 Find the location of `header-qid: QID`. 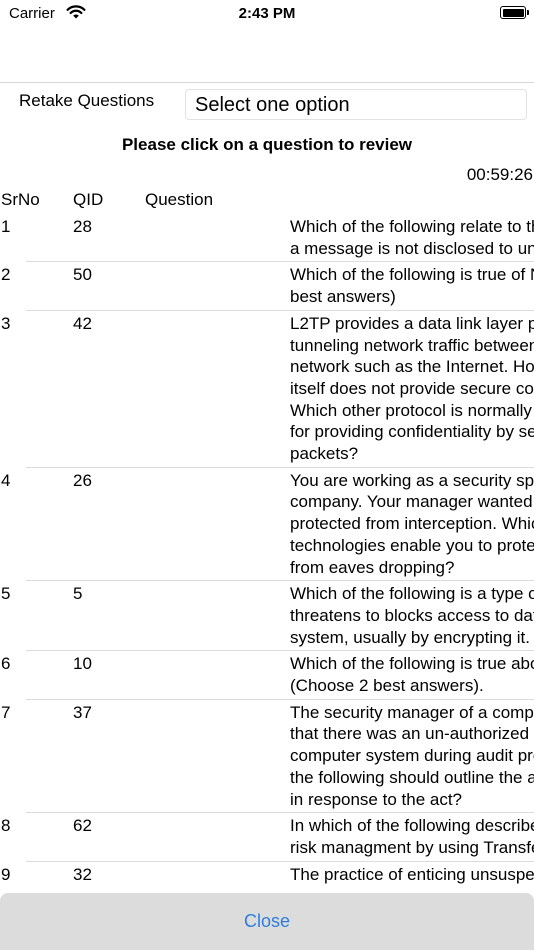

header-qid: QID is located at coordinates (88, 199).